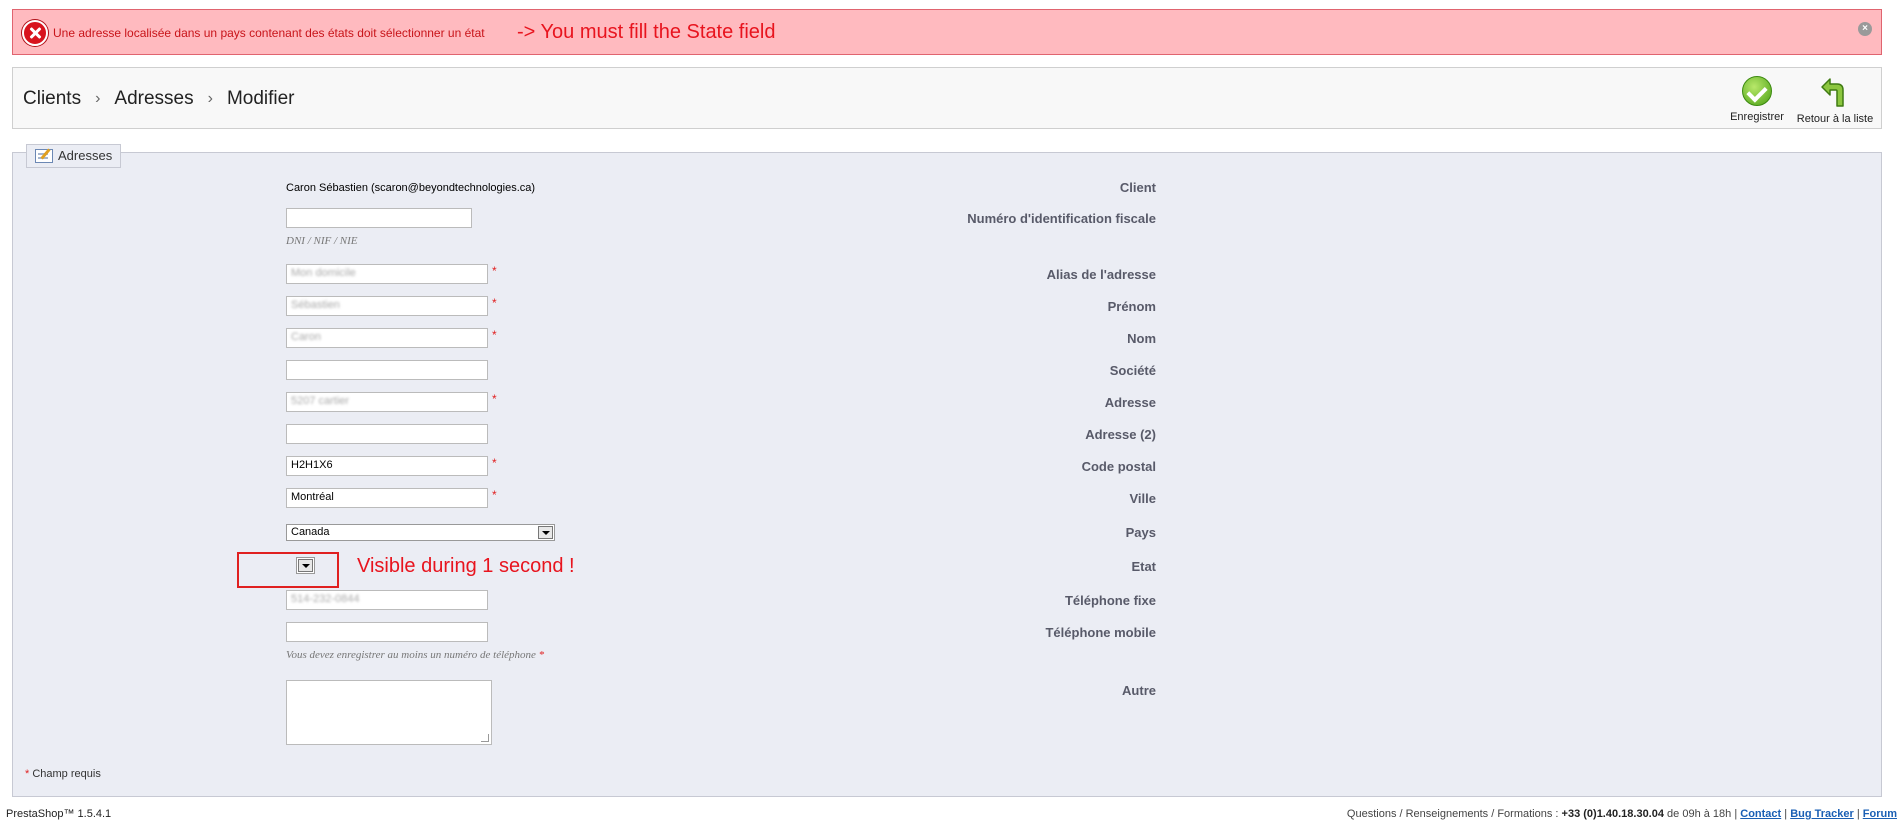  I want to click on firstname-input: Sébastien, so click(387, 306).